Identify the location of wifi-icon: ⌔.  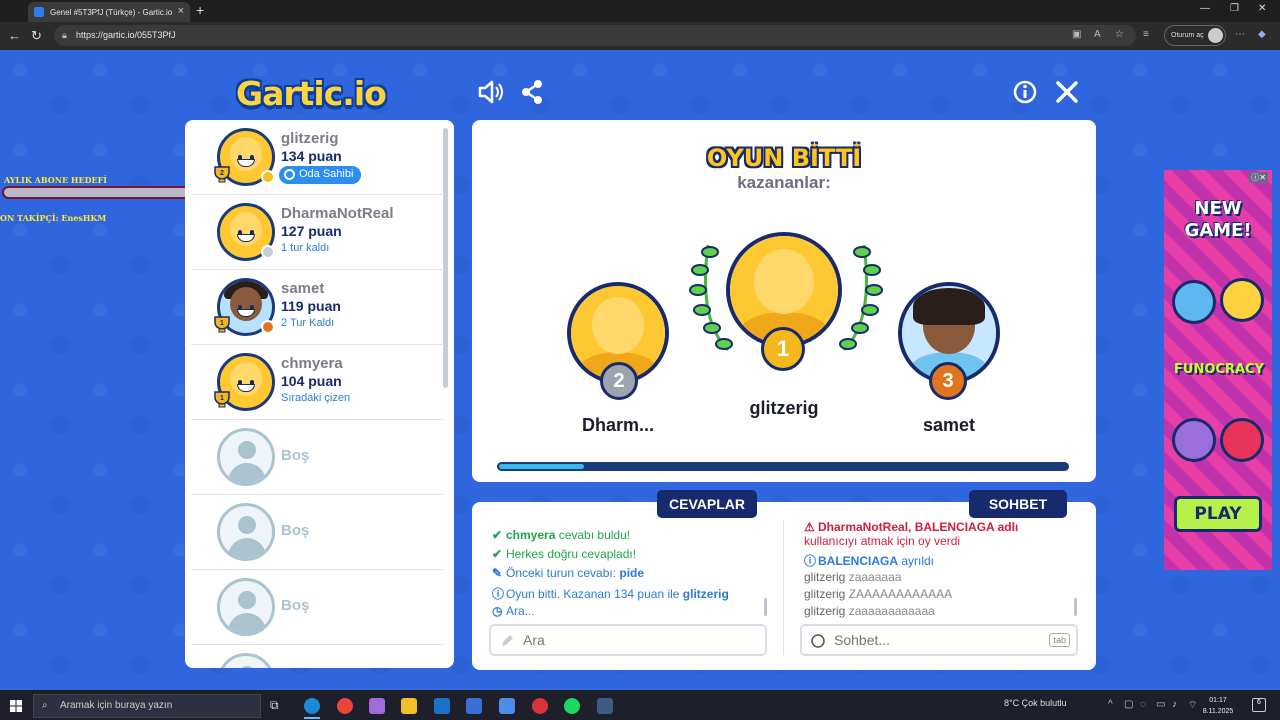
(1192, 705).